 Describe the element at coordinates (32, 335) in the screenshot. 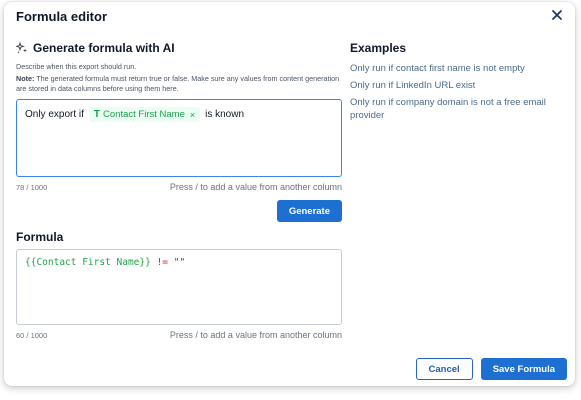

I see `formula-char-counter: 60 / 1000` at that location.